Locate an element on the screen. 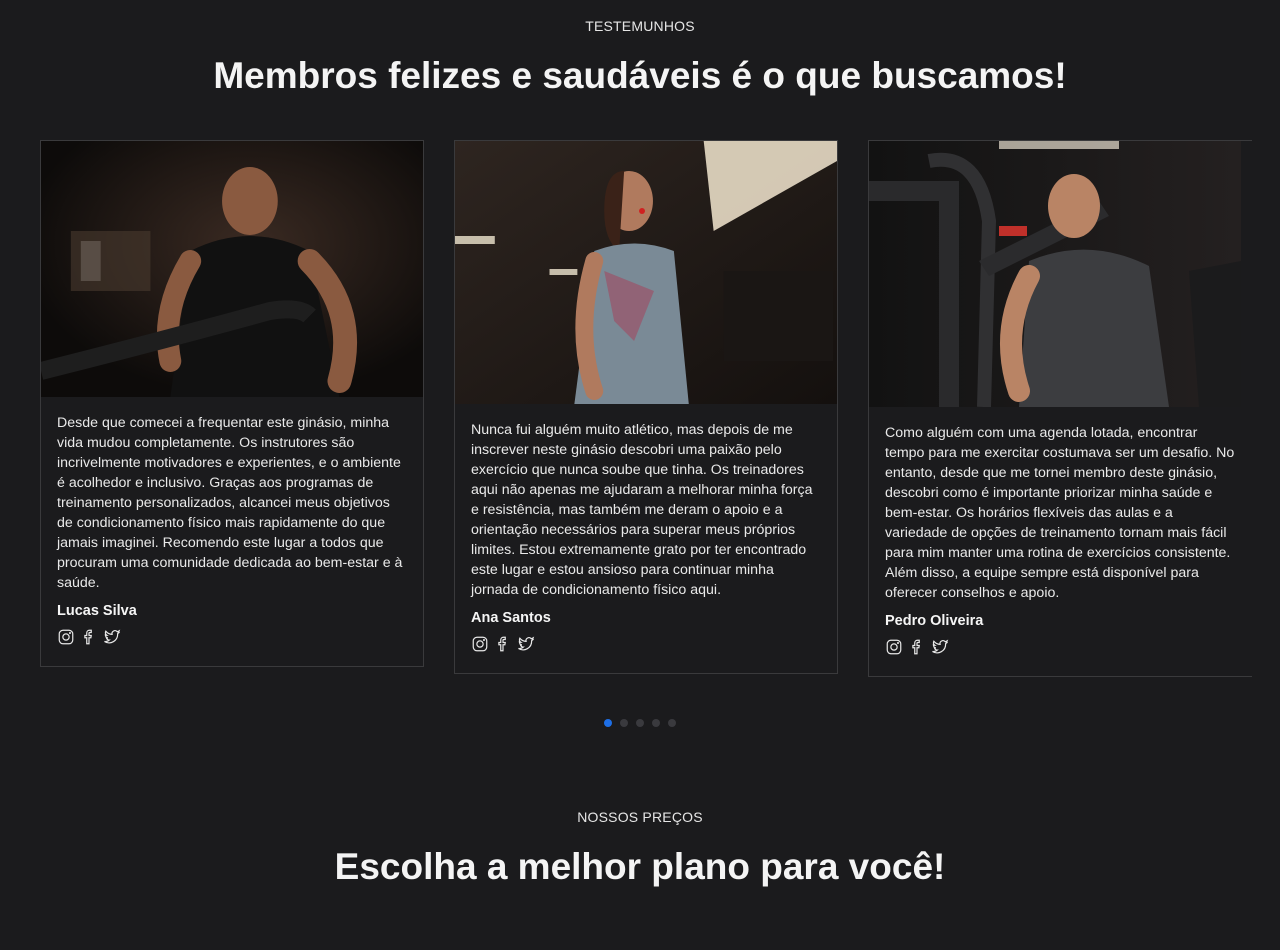  testimonial-author: Ana Santos is located at coordinates (511, 618).